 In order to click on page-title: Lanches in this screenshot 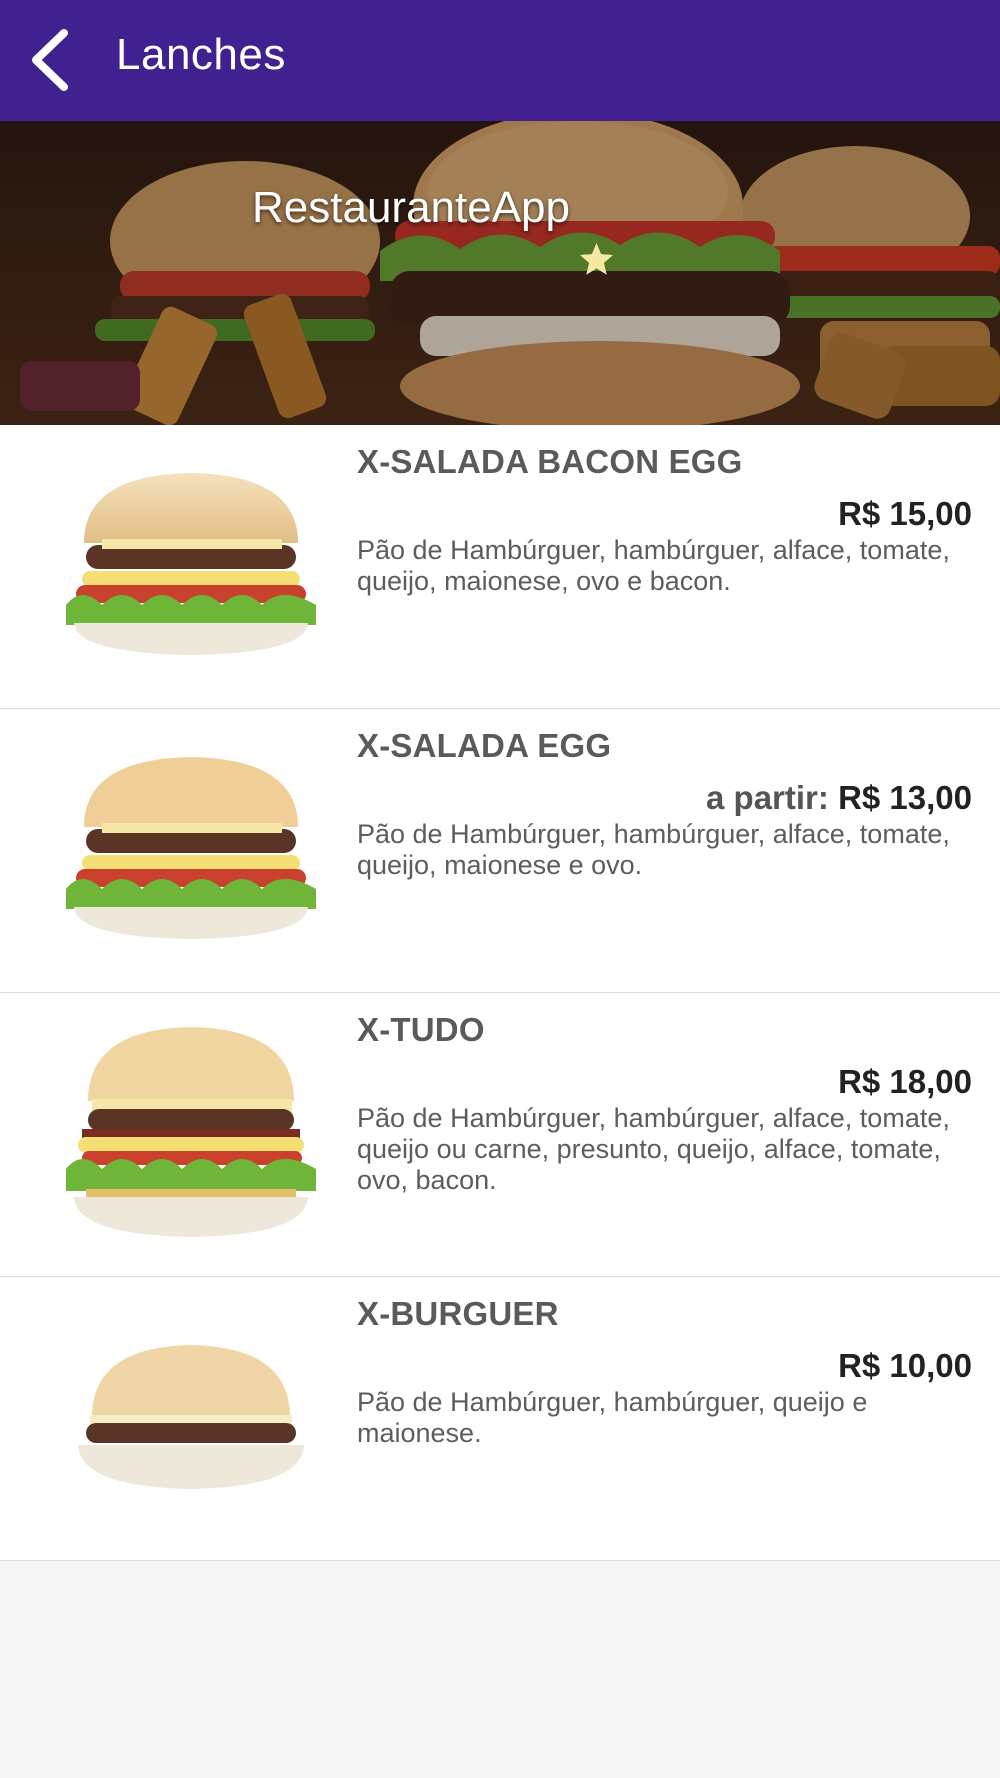, I will do `click(201, 54)`.